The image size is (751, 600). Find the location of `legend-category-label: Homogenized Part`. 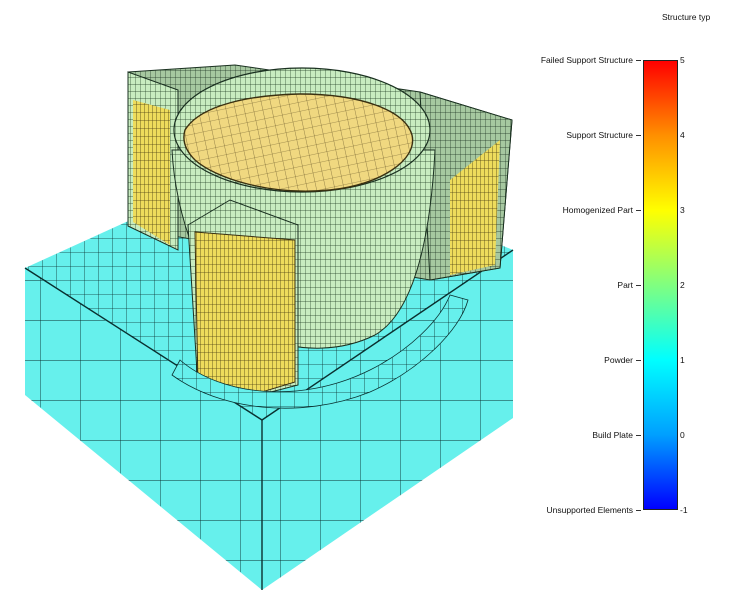

legend-category-label: Homogenized Part is located at coordinates (597, 210).